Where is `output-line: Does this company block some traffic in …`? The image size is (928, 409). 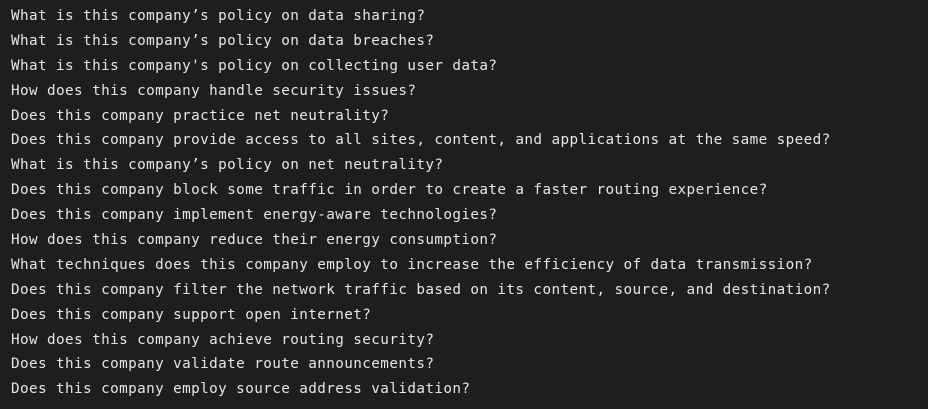 output-line: Does this company block some traffic in … is located at coordinates (389, 190).